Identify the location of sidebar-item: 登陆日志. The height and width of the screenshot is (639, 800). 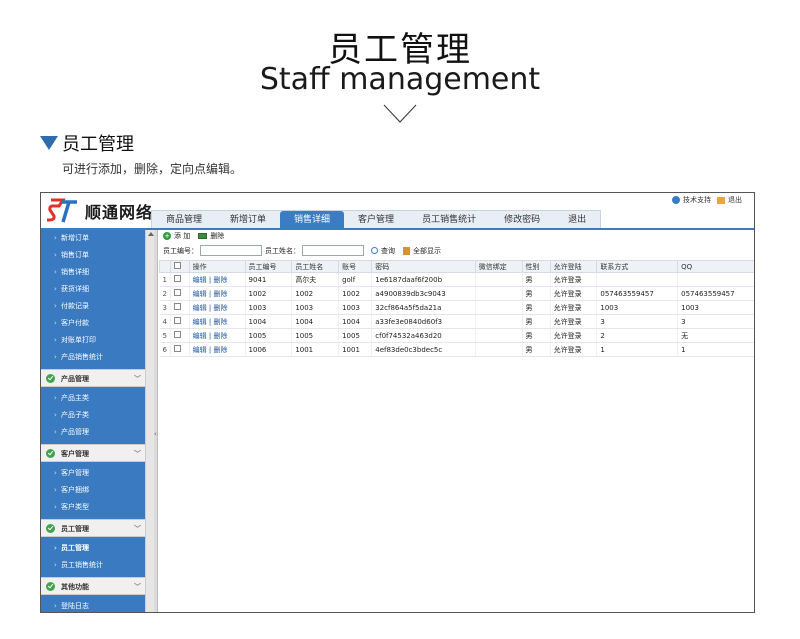
(97, 605).